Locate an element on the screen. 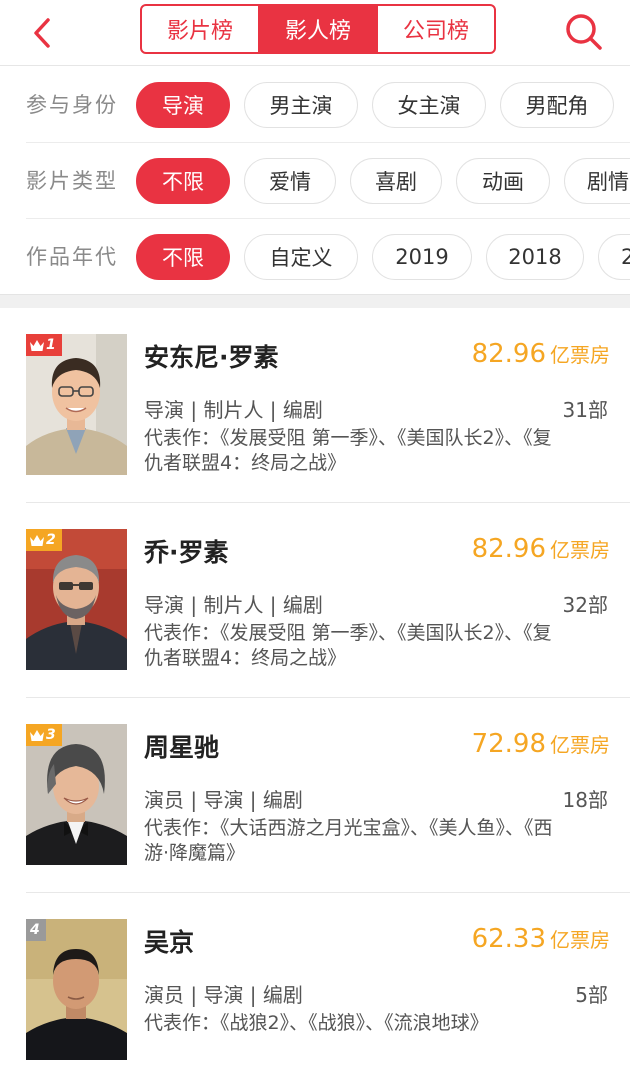  rank-number: 2 is located at coordinates (51, 540).